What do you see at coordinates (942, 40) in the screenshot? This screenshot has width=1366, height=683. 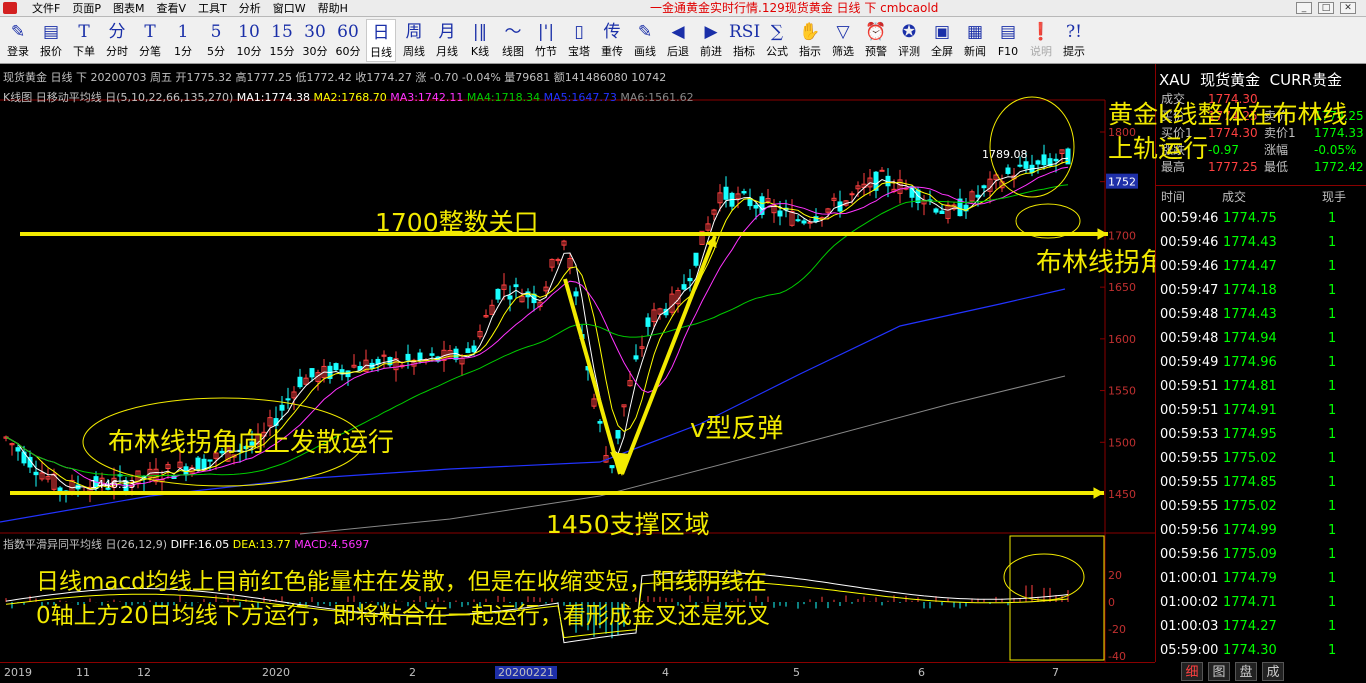 I see `toolbar-button-28: ▣ 全屏` at bounding box center [942, 40].